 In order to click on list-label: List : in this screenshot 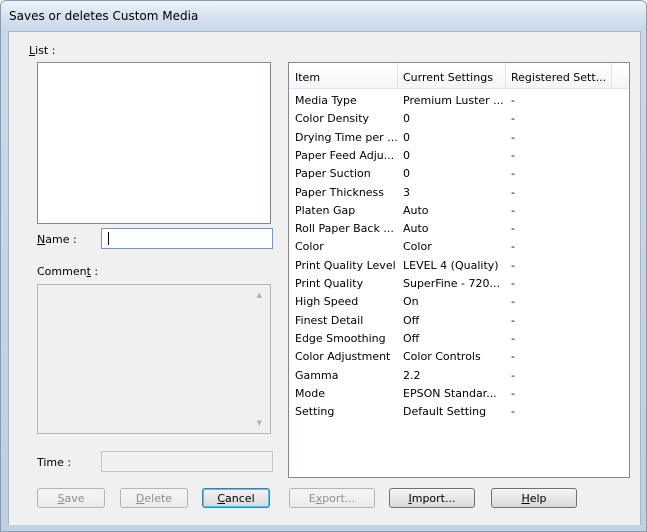, I will do `click(42, 50)`.